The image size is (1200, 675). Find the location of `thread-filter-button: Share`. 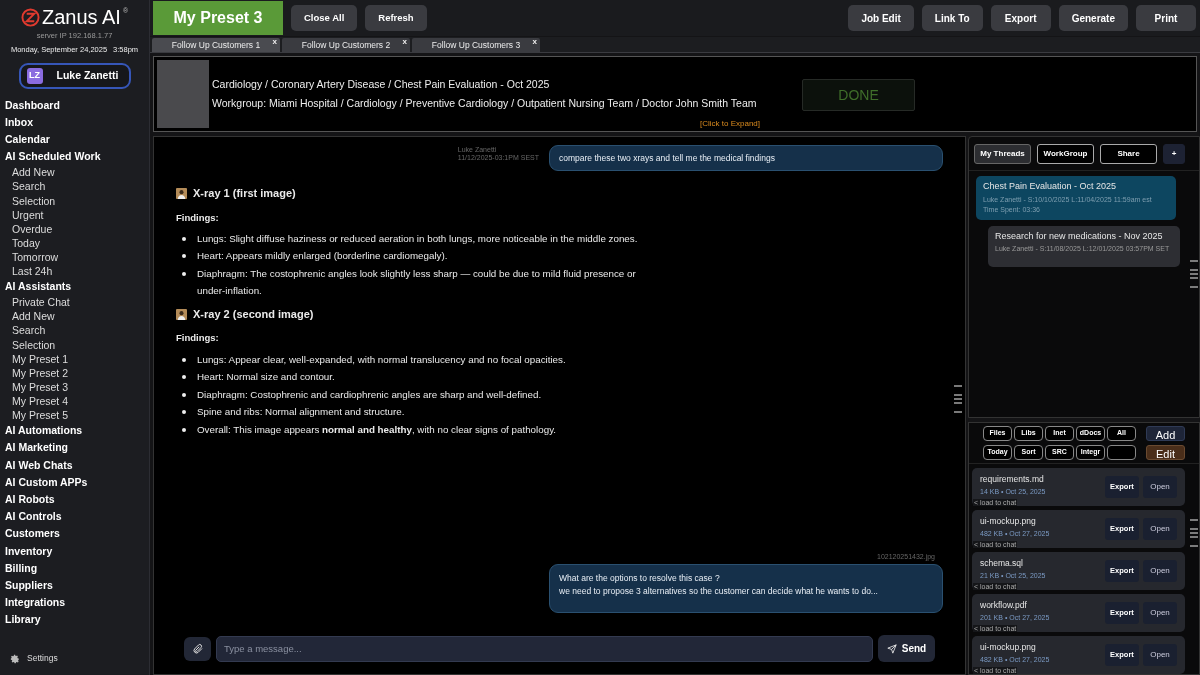

thread-filter-button: Share is located at coordinates (1128, 154).